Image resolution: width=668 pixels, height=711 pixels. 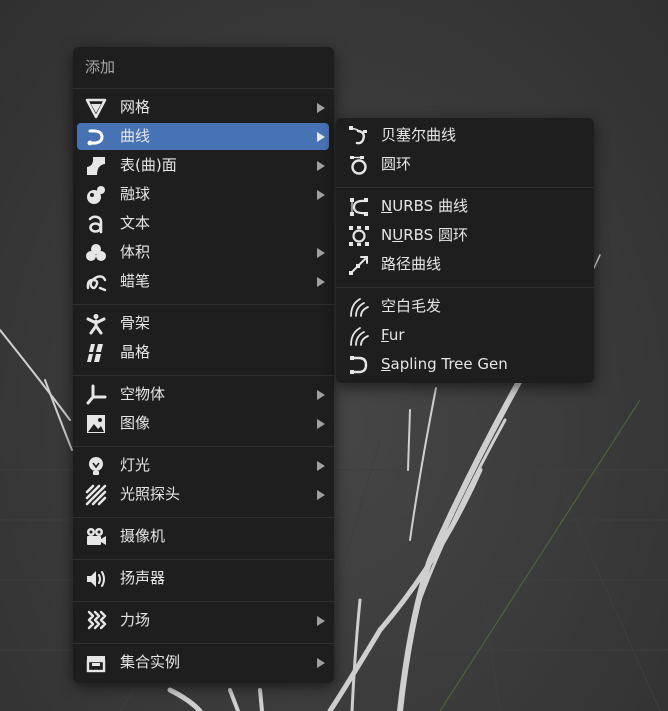 What do you see at coordinates (393, 335) in the screenshot?
I see `menu-item-label: Fur` at bounding box center [393, 335].